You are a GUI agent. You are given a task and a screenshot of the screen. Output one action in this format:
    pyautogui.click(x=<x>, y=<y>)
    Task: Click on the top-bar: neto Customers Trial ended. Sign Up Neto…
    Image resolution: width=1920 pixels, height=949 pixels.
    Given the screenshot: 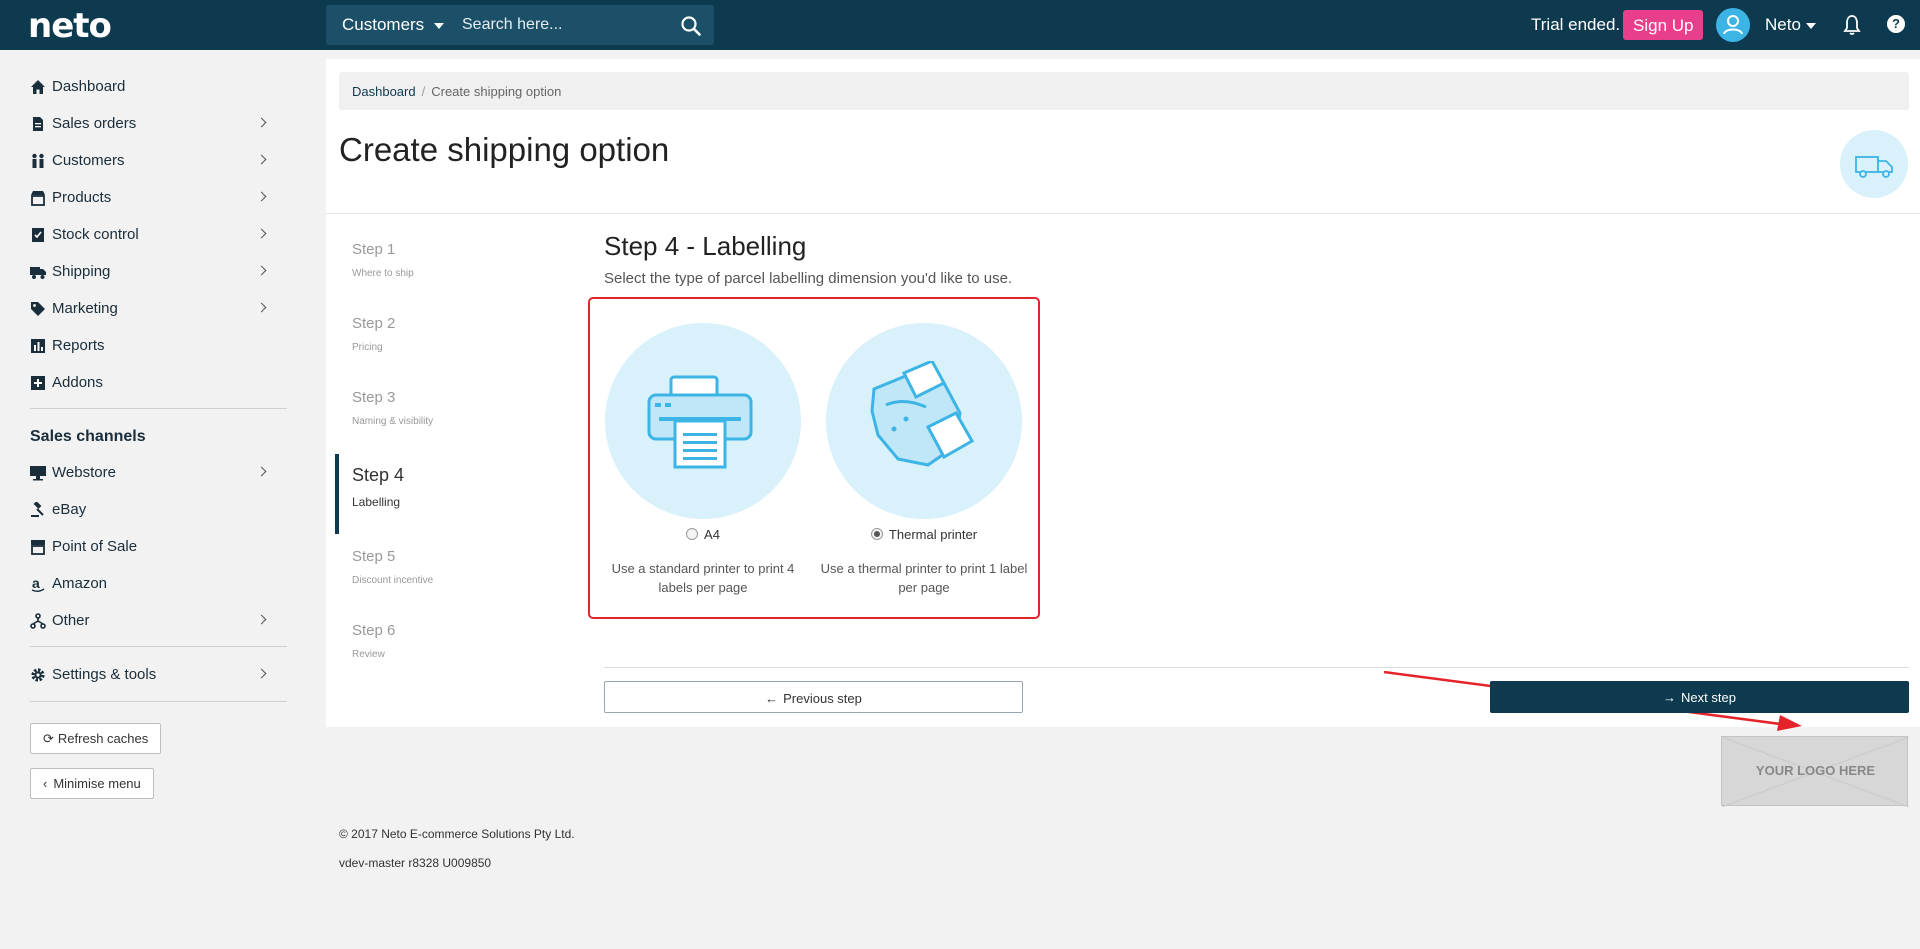 What is the action you would take?
    pyautogui.click(x=960, y=25)
    